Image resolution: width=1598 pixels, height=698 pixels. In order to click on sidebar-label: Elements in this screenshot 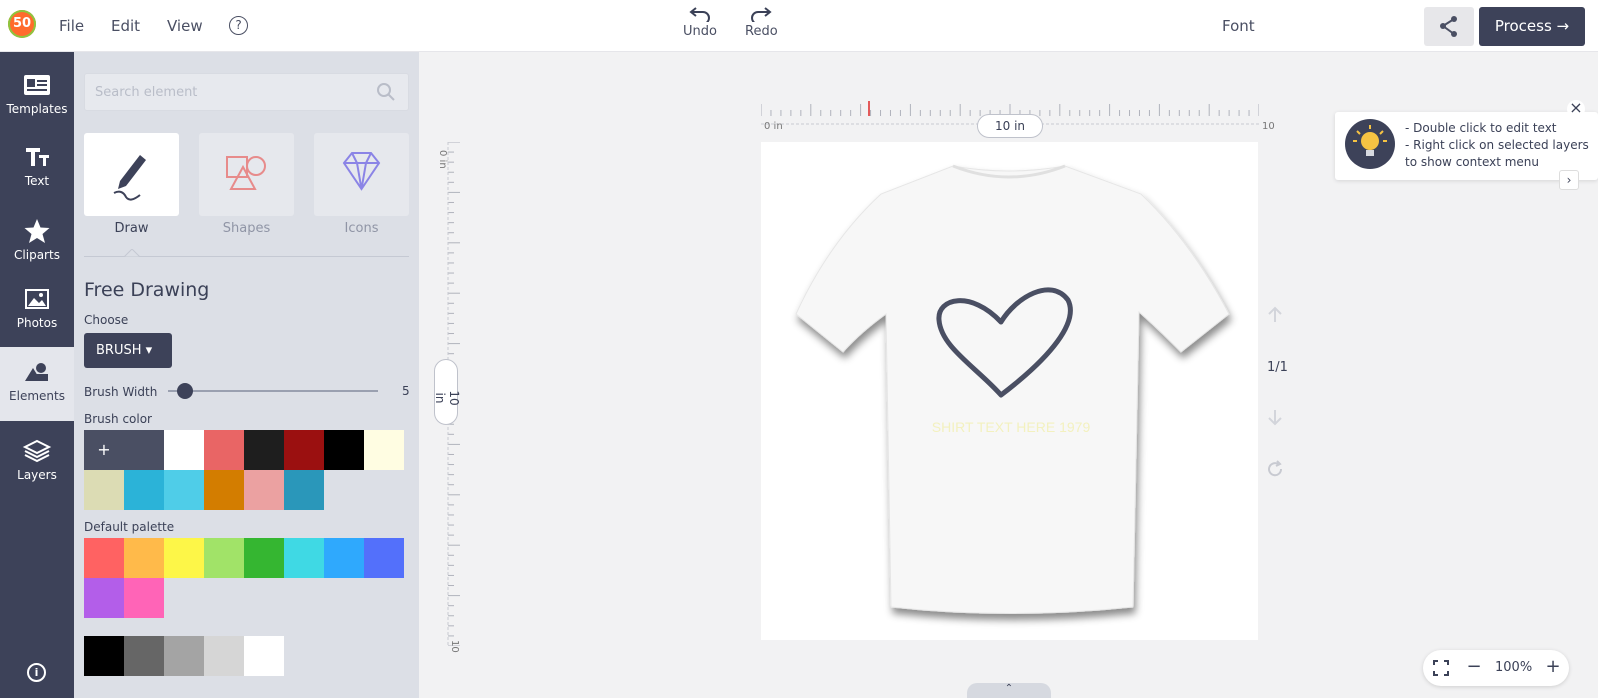, I will do `click(37, 396)`.